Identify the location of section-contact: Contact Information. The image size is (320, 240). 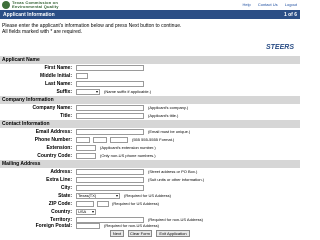
(150, 124).